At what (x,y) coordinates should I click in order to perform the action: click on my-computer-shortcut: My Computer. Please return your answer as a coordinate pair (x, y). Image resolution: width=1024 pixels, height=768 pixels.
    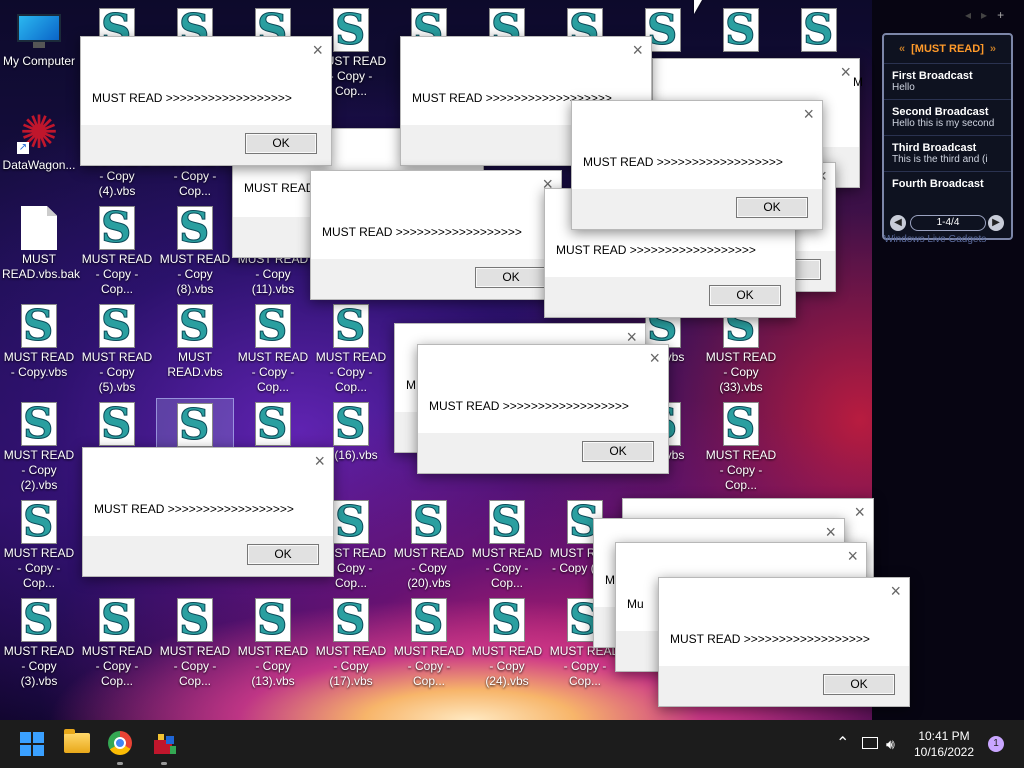
    Looking at the image, I should click on (39, 54).